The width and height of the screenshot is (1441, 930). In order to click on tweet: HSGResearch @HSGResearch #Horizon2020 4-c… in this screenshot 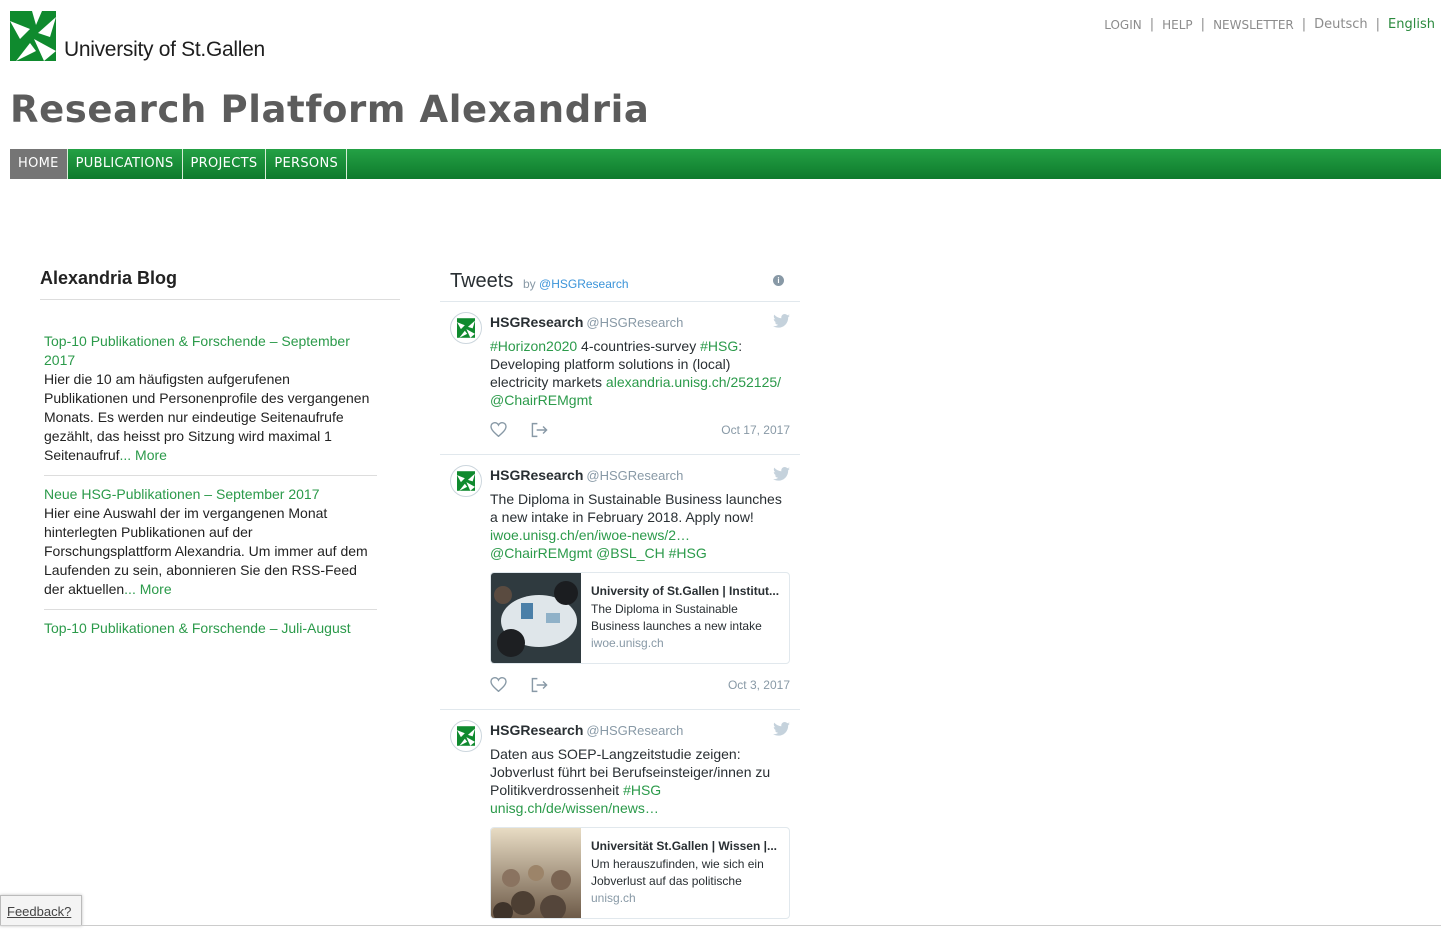, I will do `click(620, 378)`.